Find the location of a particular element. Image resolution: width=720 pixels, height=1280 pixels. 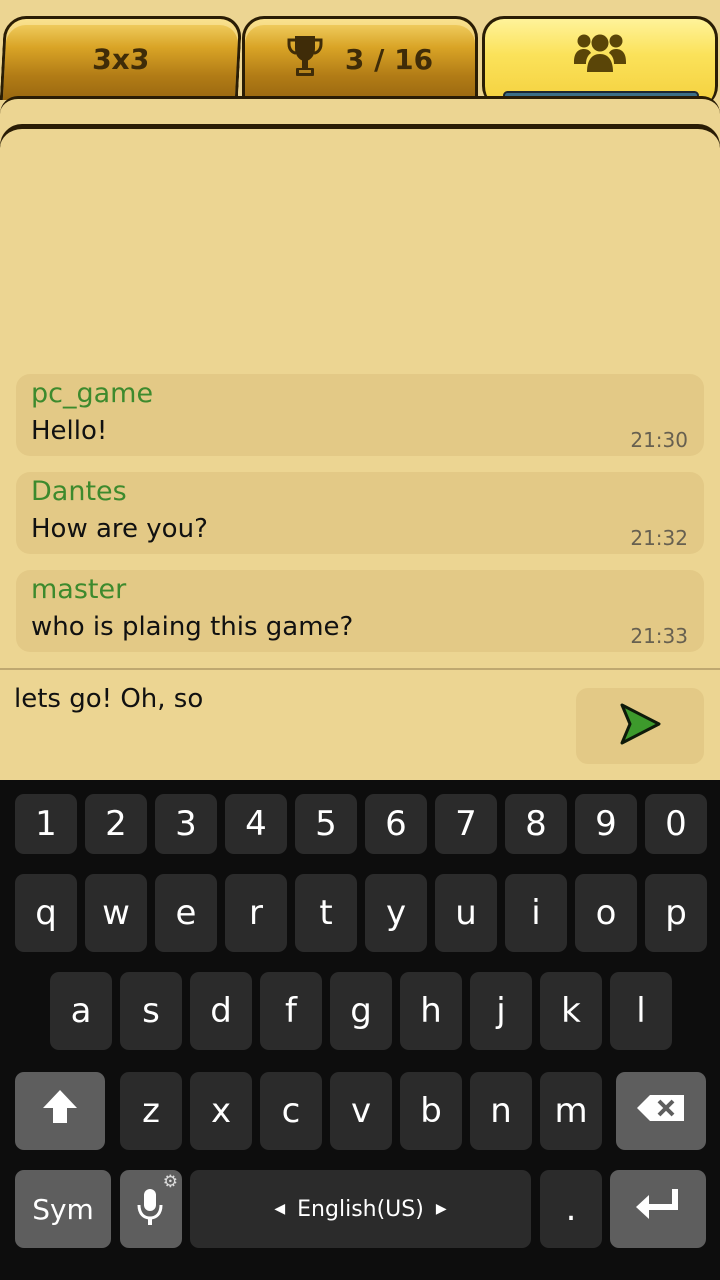

key-label: 4 is located at coordinates (256, 824).